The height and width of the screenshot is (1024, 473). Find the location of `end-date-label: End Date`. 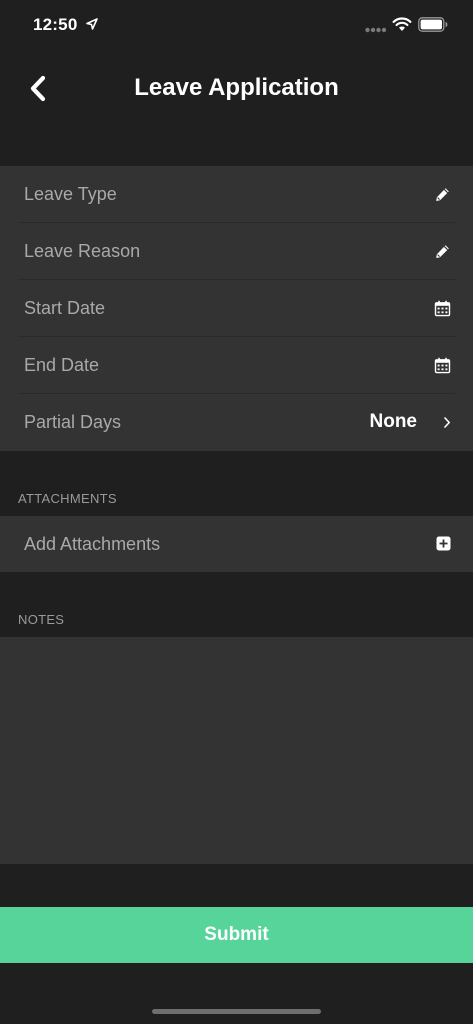

end-date-label: End Date is located at coordinates (62, 365).